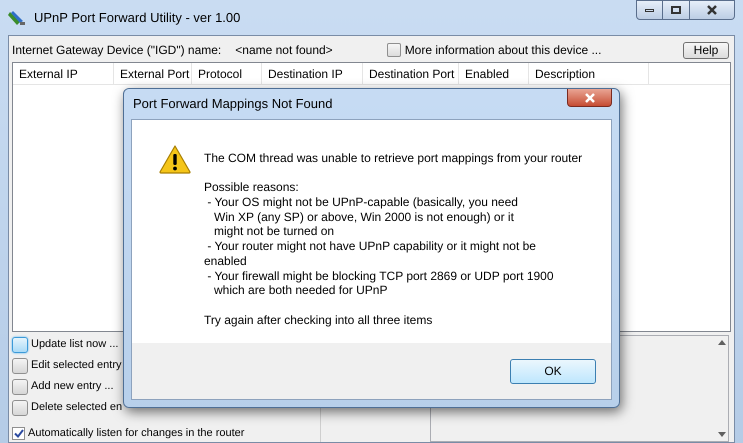 Image resolution: width=743 pixels, height=443 pixels. What do you see at coordinates (284, 50) in the screenshot?
I see `igd-value: <name not found>` at bounding box center [284, 50].